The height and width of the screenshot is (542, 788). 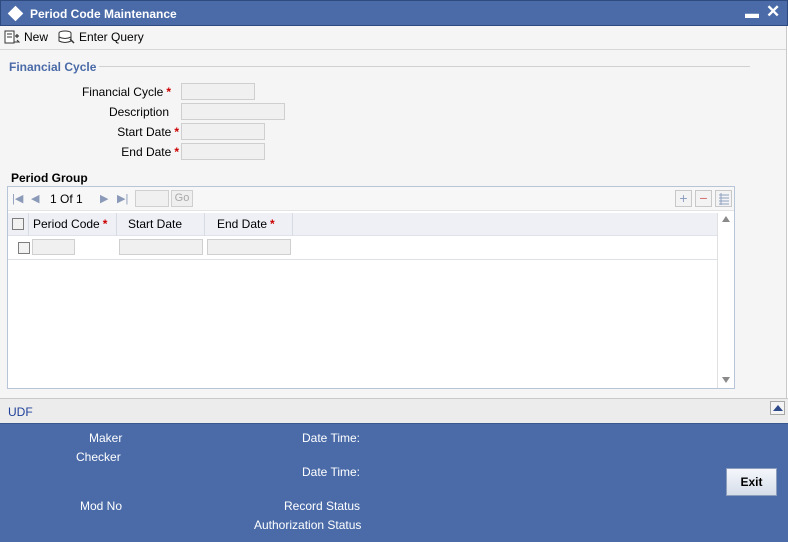 I want to click on exit-button: Exit, so click(x=751, y=482).